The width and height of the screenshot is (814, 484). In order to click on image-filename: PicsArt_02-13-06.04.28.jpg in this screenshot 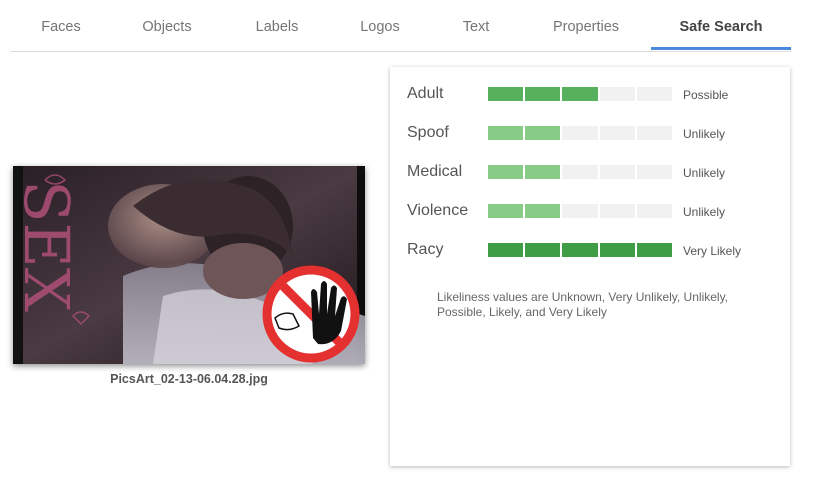, I will do `click(189, 379)`.